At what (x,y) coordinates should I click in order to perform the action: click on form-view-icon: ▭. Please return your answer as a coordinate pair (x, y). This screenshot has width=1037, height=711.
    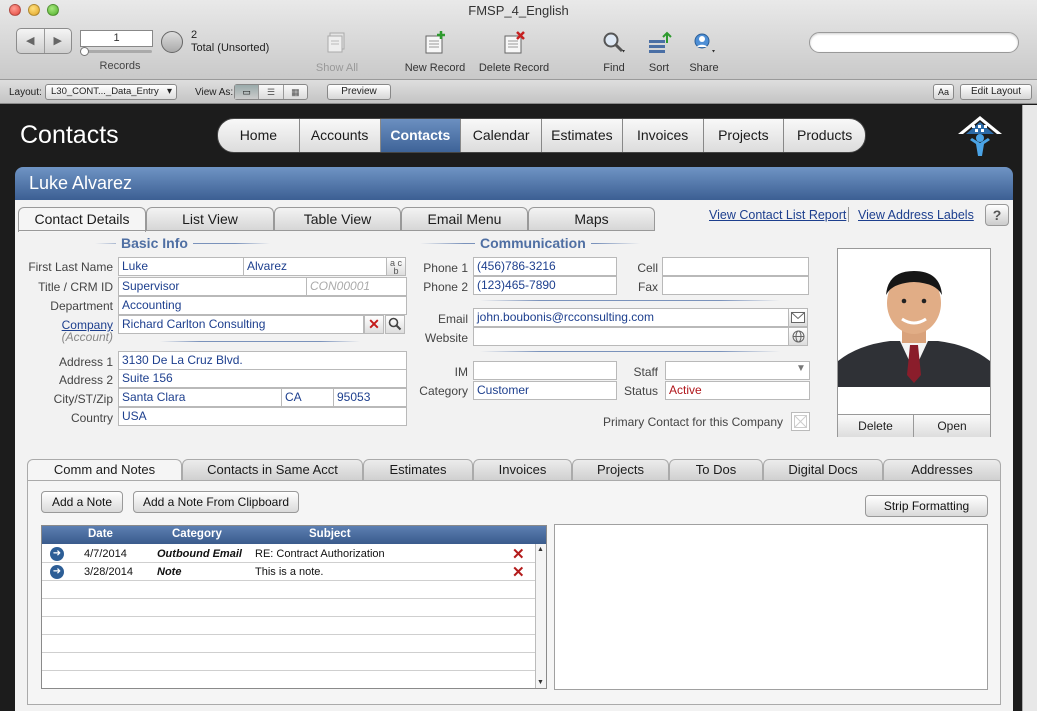
    Looking at the image, I should click on (247, 92).